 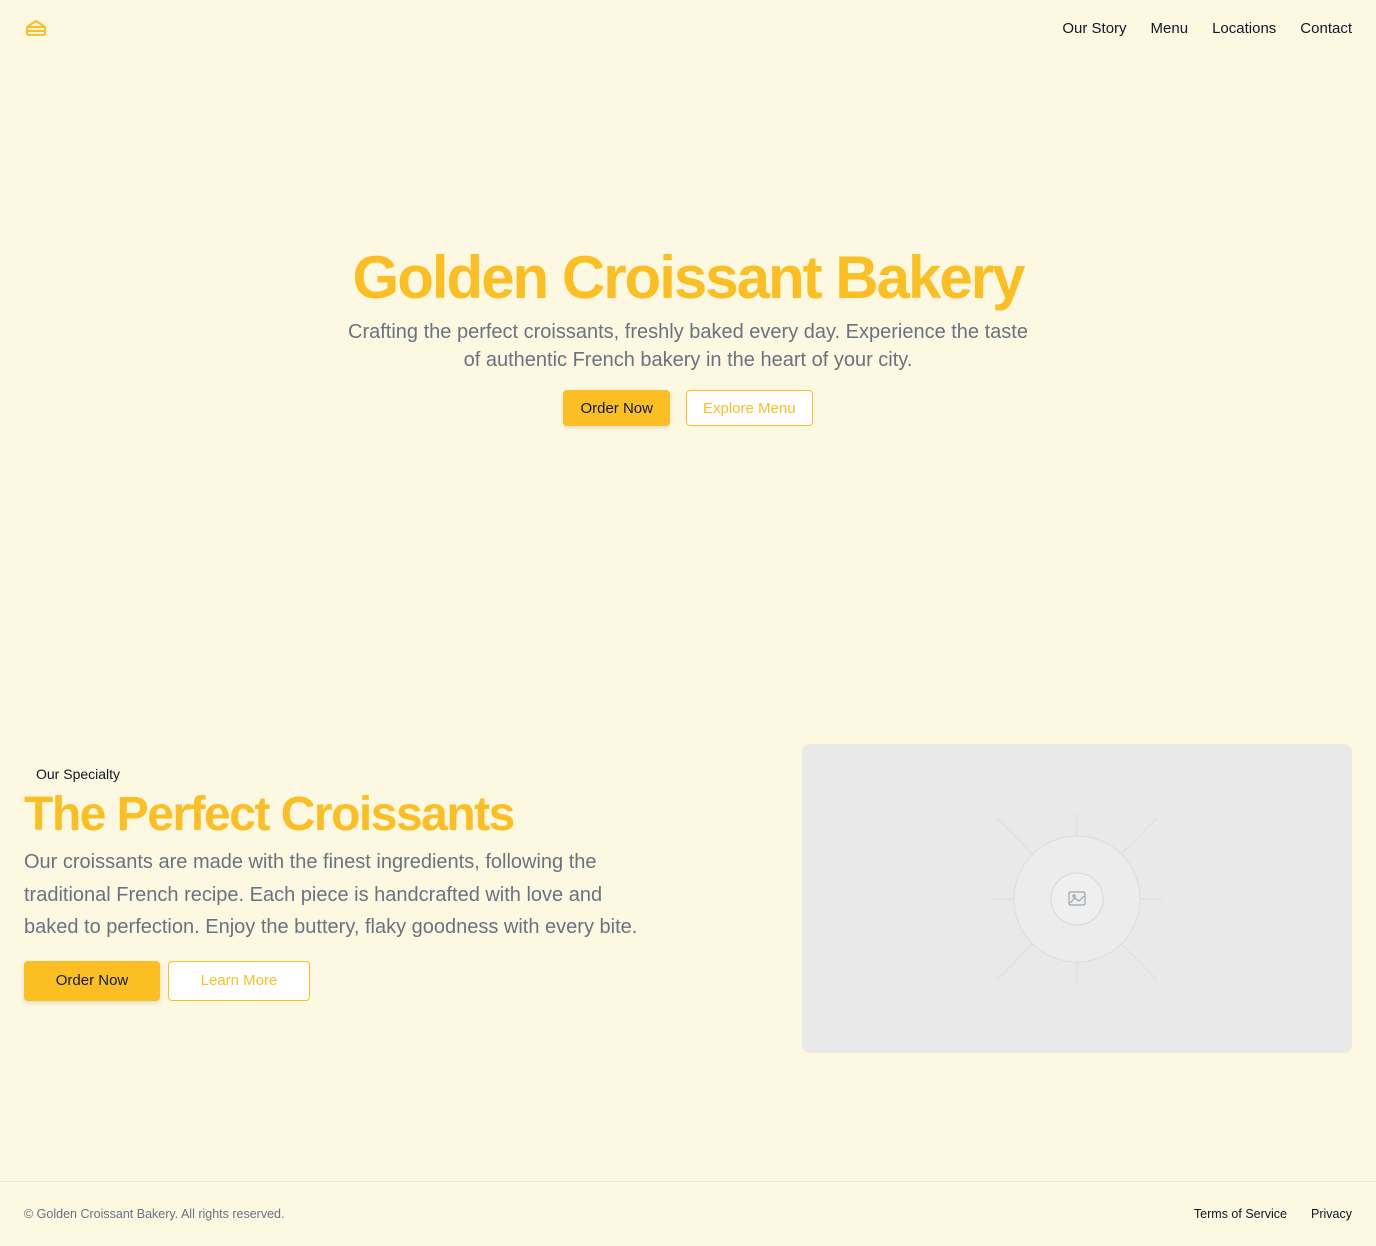 I want to click on hero-title: Golden Croissant Bakery, so click(x=689, y=277).